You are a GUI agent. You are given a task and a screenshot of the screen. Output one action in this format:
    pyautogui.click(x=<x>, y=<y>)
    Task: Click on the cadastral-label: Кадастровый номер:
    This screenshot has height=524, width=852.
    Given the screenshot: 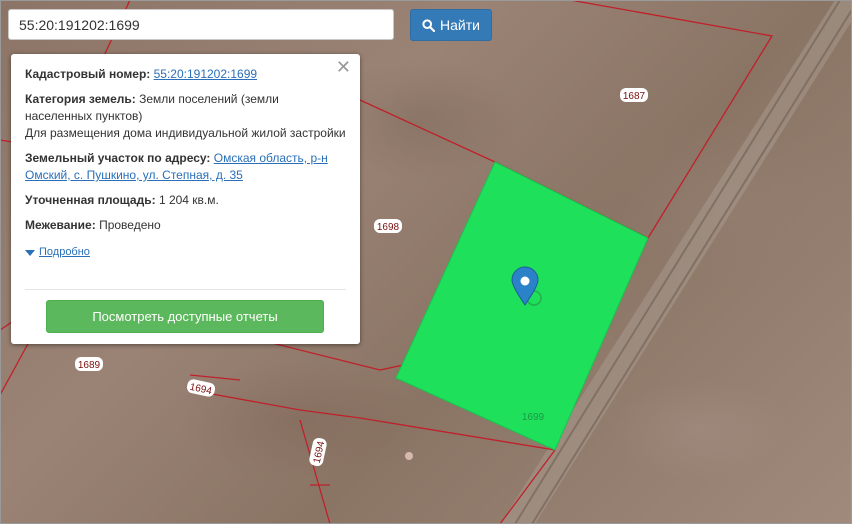 What is the action you would take?
    pyautogui.click(x=88, y=74)
    